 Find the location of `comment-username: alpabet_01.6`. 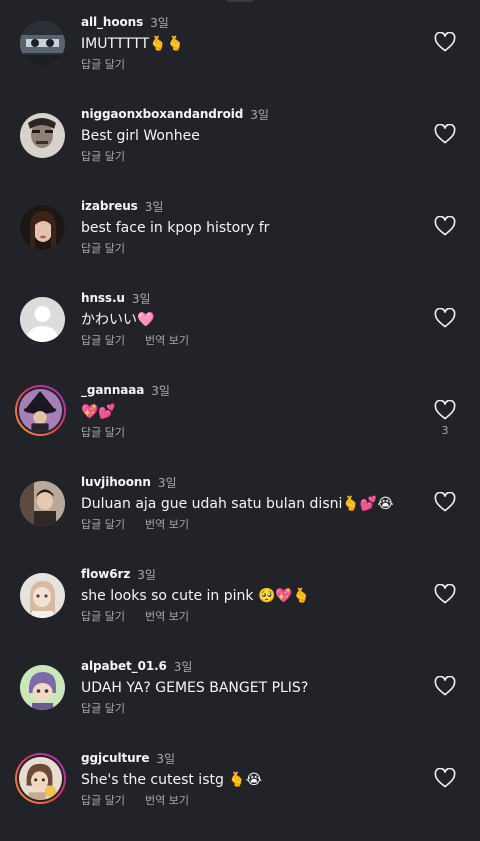

comment-username: alpabet_01.6 is located at coordinates (124, 666).